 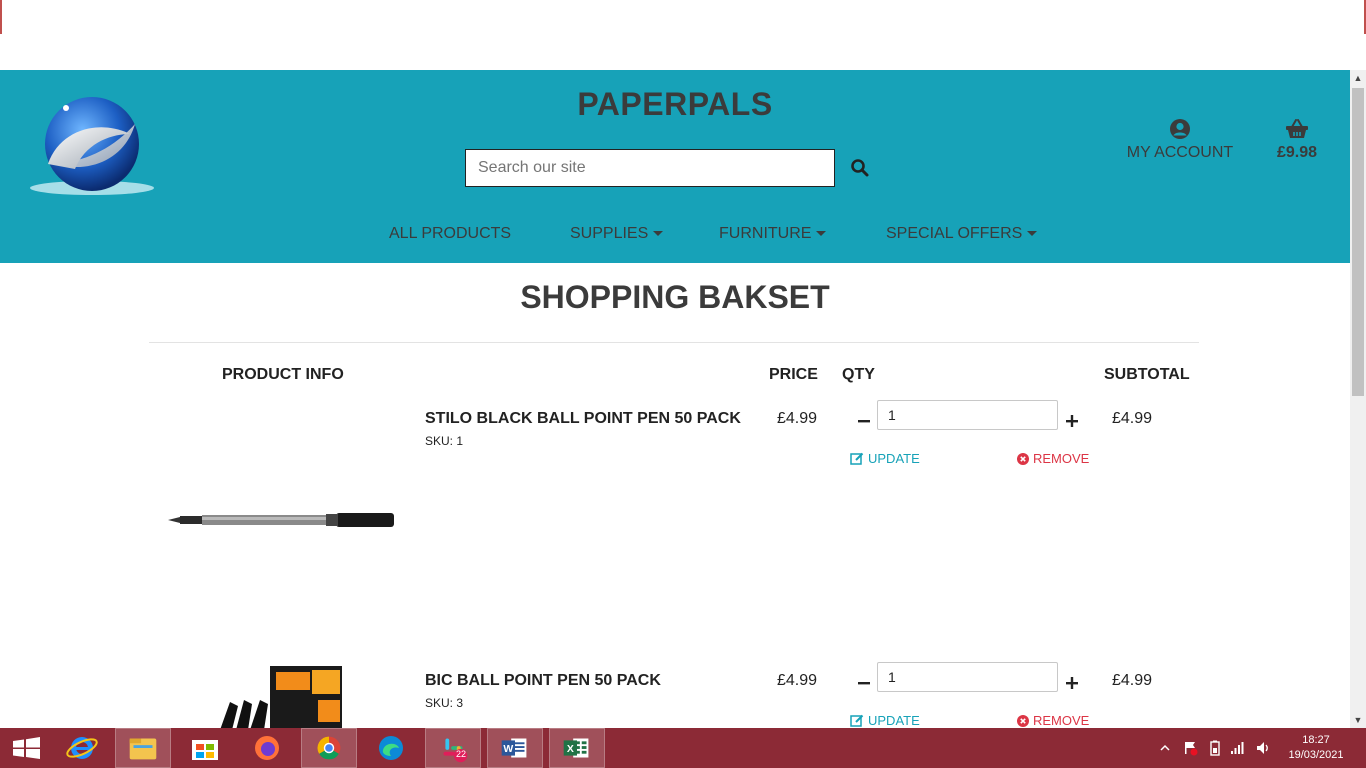 I want to click on show-hidden-icons-icon, so click(x=1165, y=748).